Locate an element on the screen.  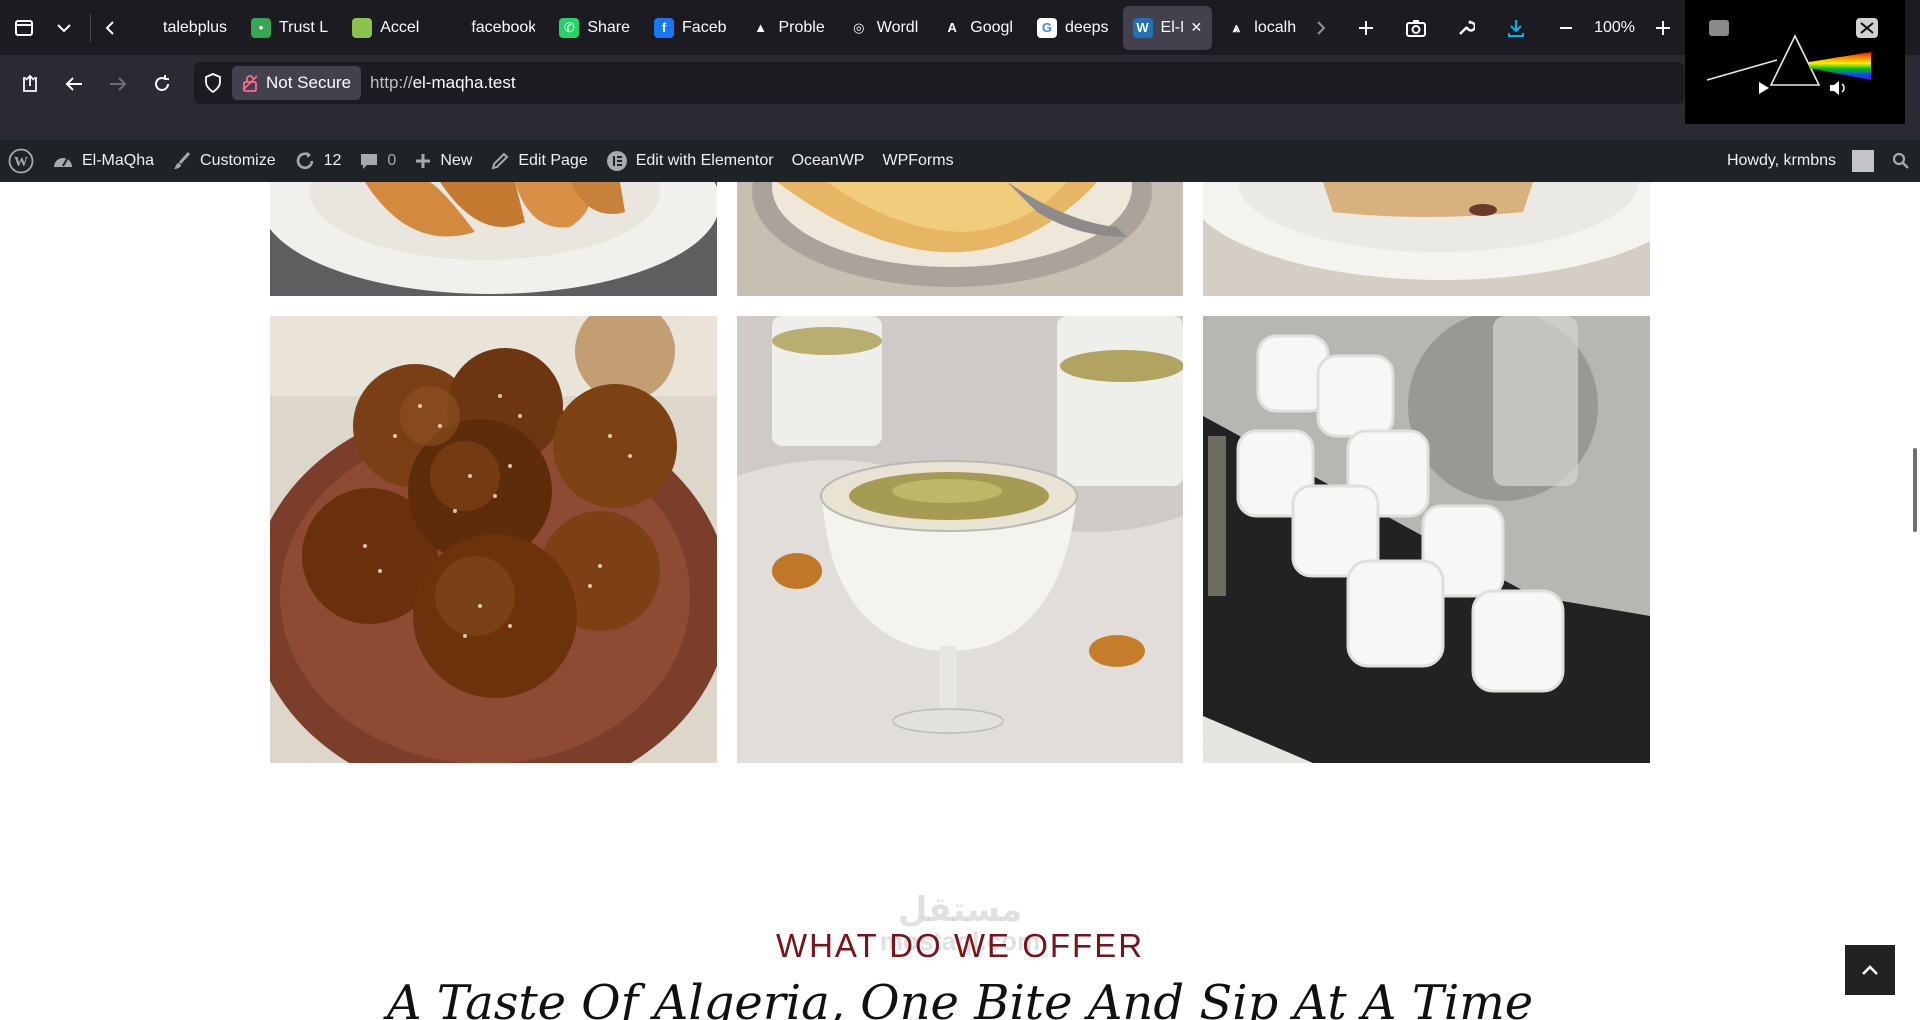
not-secure-badge: Not Secure is located at coordinates (297, 83).